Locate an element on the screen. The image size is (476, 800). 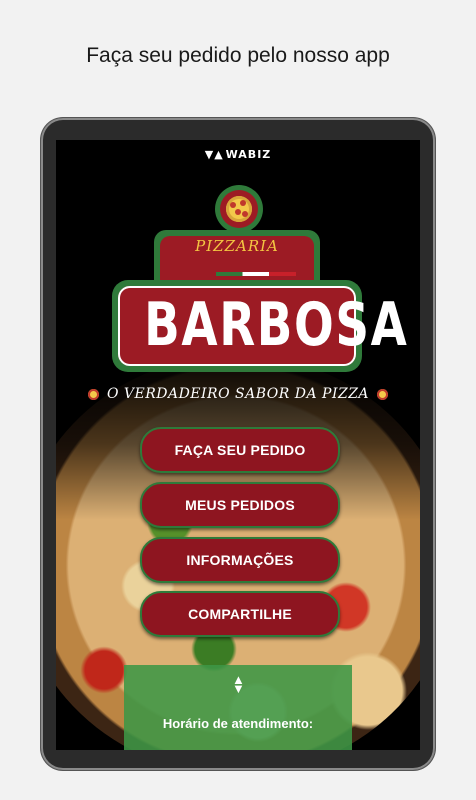
share-button: COMPARTILHE is located at coordinates (240, 614).